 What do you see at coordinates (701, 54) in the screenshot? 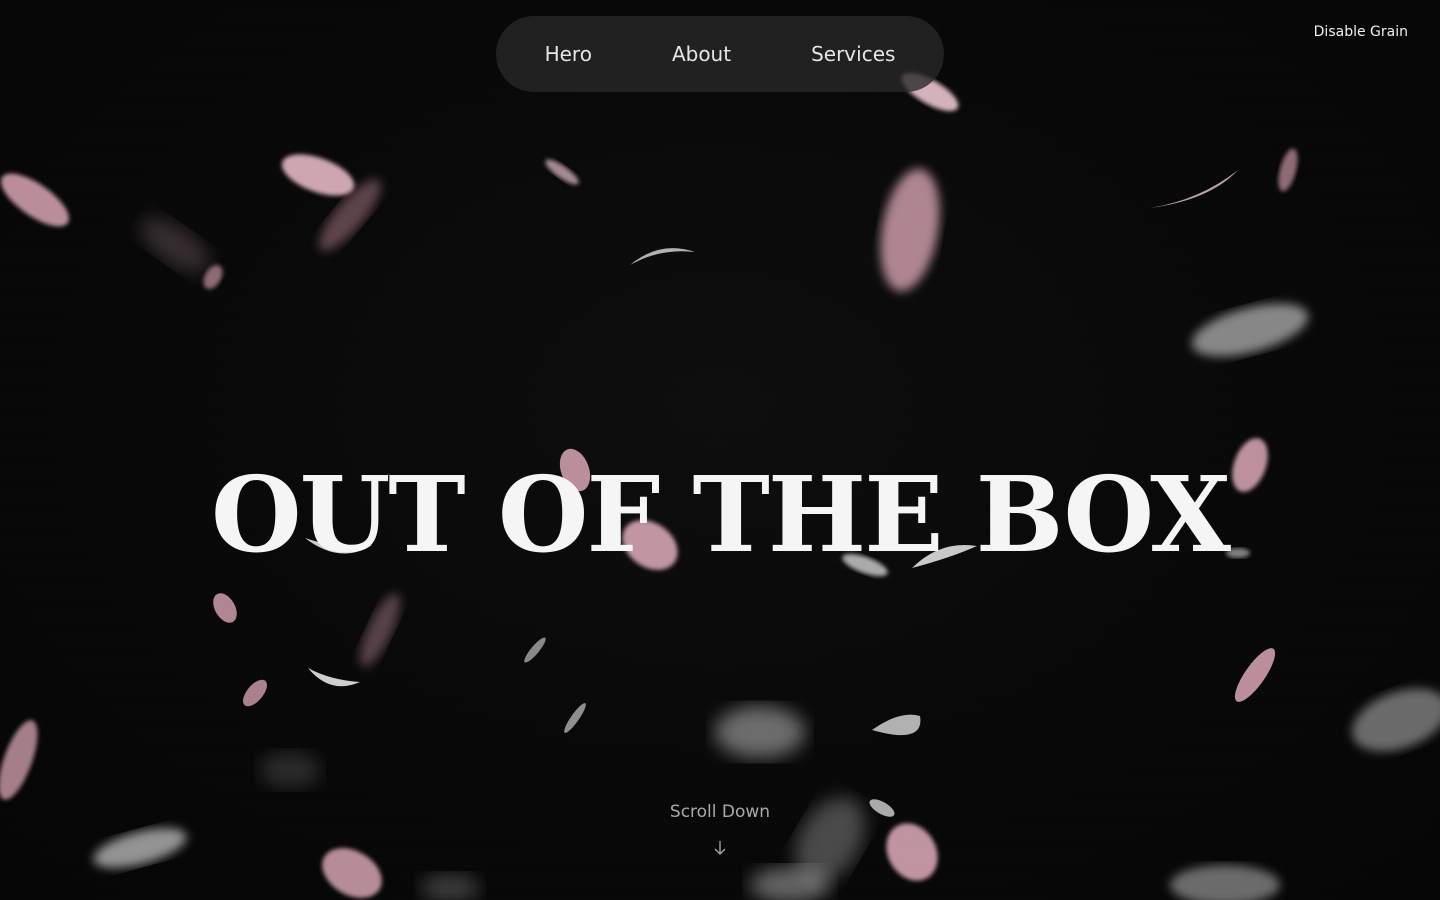
I see `nav-item-about: About` at bounding box center [701, 54].